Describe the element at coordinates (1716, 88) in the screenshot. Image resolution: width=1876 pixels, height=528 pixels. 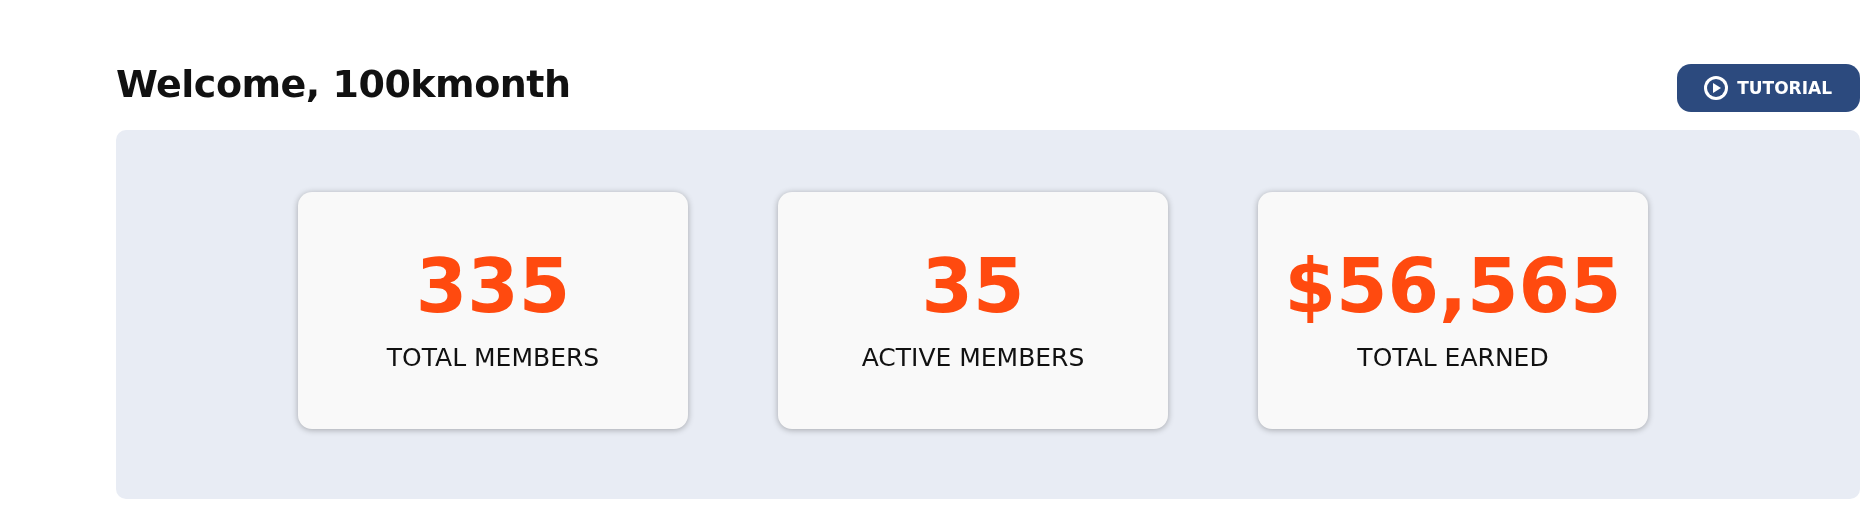
I see `play-icon` at that location.